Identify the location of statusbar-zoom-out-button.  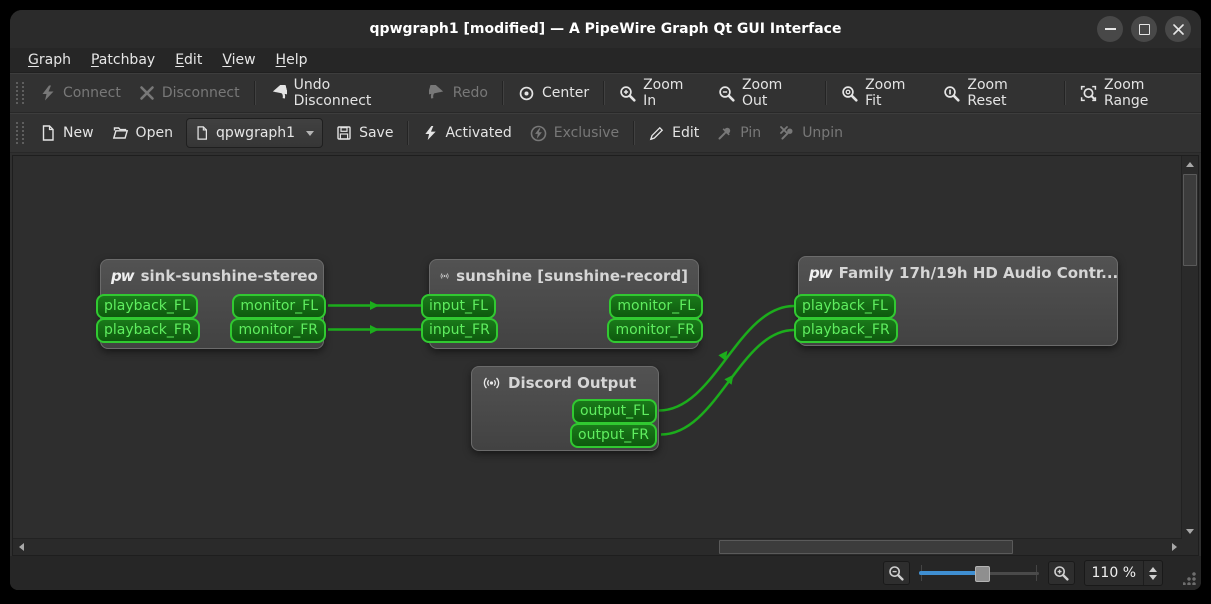
(896, 573).